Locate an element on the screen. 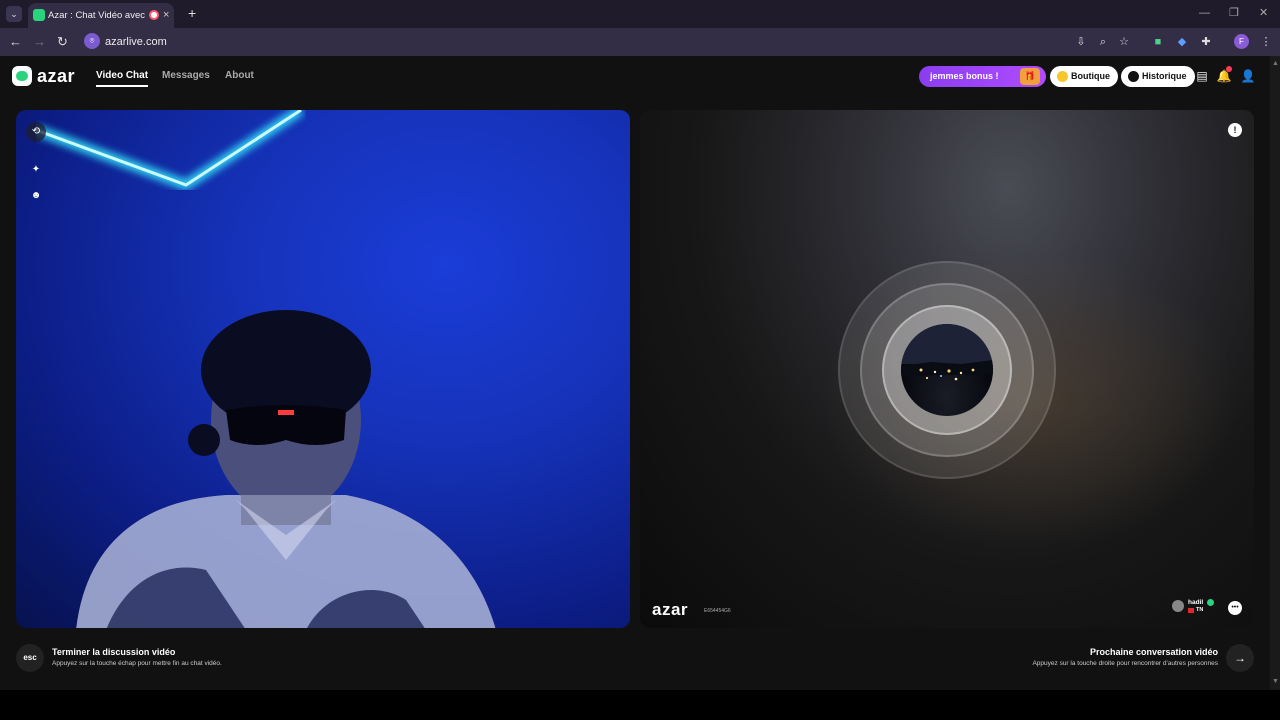  menu-kebab-icon: ⋮ is located at coordinates (1266, 42).